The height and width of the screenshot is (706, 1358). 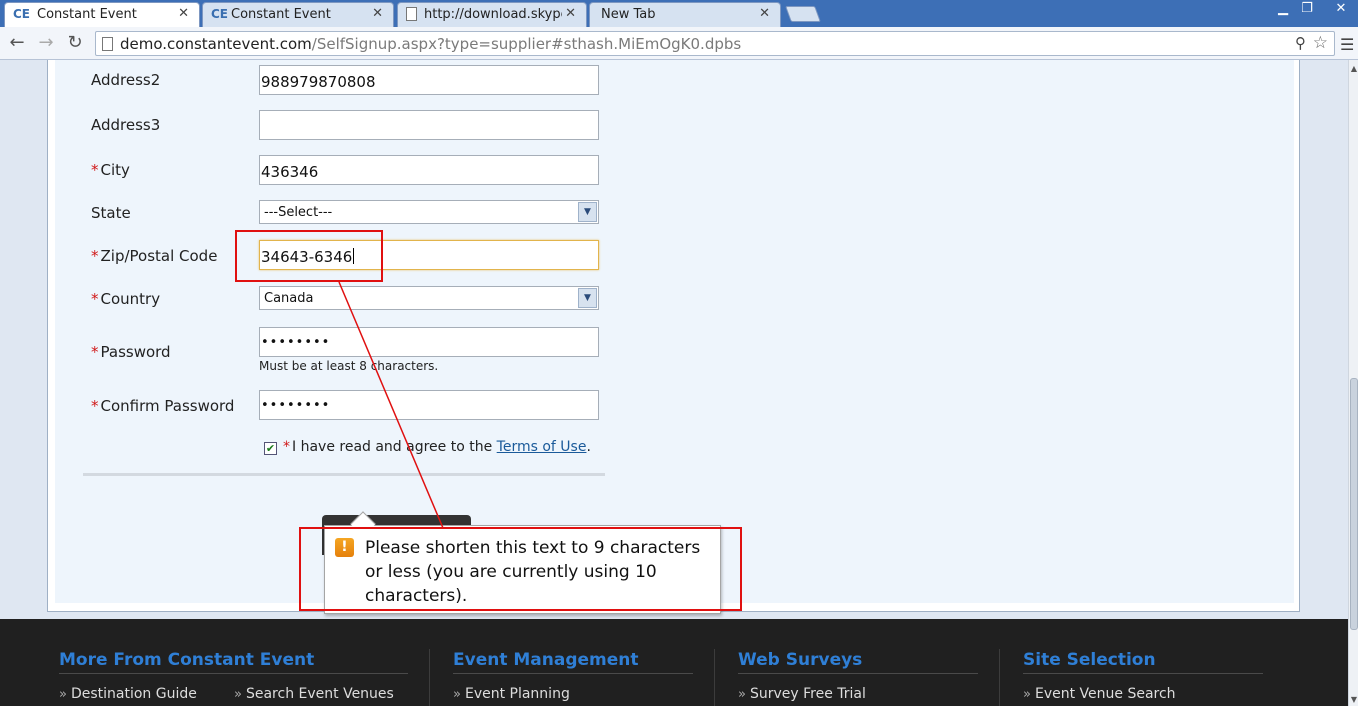 What do you see at coordinates (17, 43) in the screenshot?
I see `back-arrow-icon: ←` at bounding box center [17, 43].